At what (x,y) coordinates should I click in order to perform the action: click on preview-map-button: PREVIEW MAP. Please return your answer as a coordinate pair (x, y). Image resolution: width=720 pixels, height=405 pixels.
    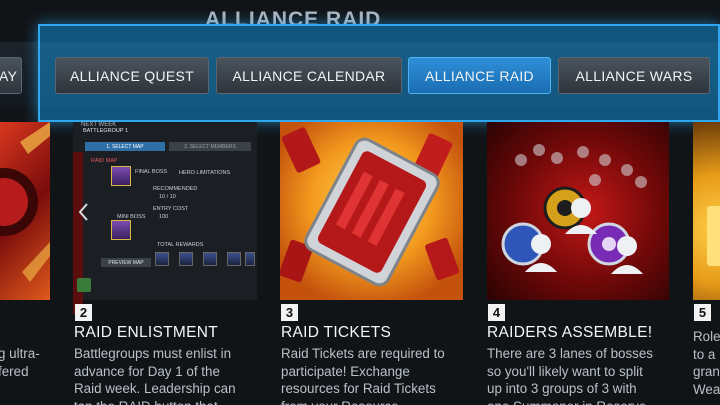
    Looking at the image, I should click on (126, 262).